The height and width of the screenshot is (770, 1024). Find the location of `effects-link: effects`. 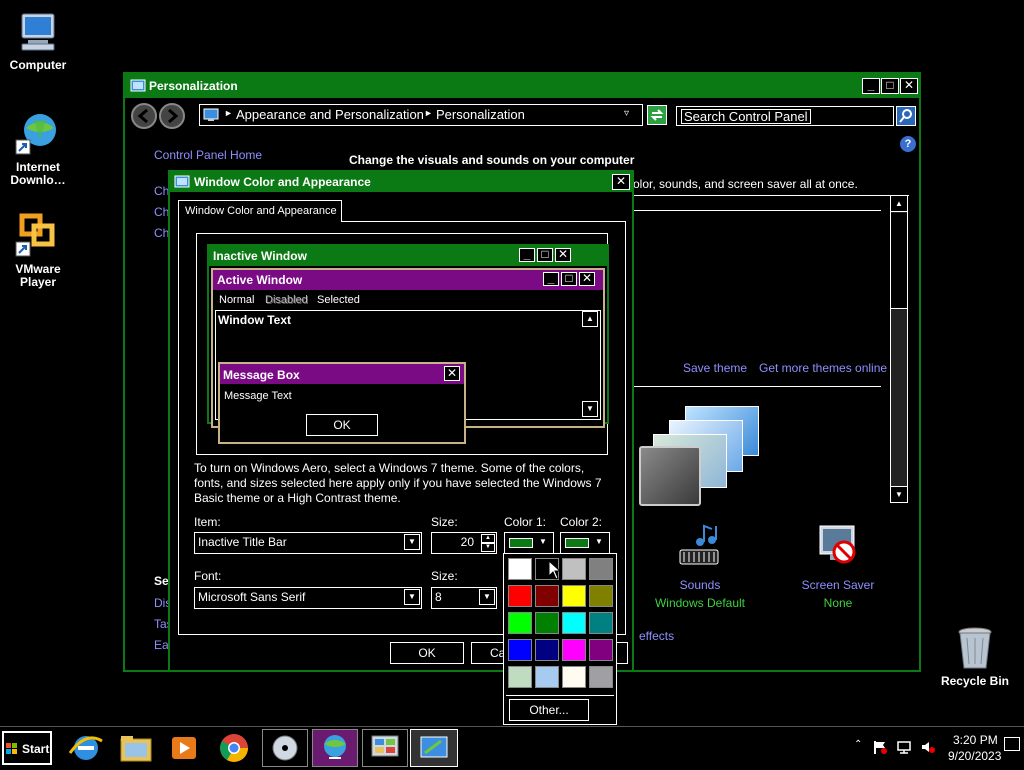

effects-link: effects is located at coordinates (656, 636).